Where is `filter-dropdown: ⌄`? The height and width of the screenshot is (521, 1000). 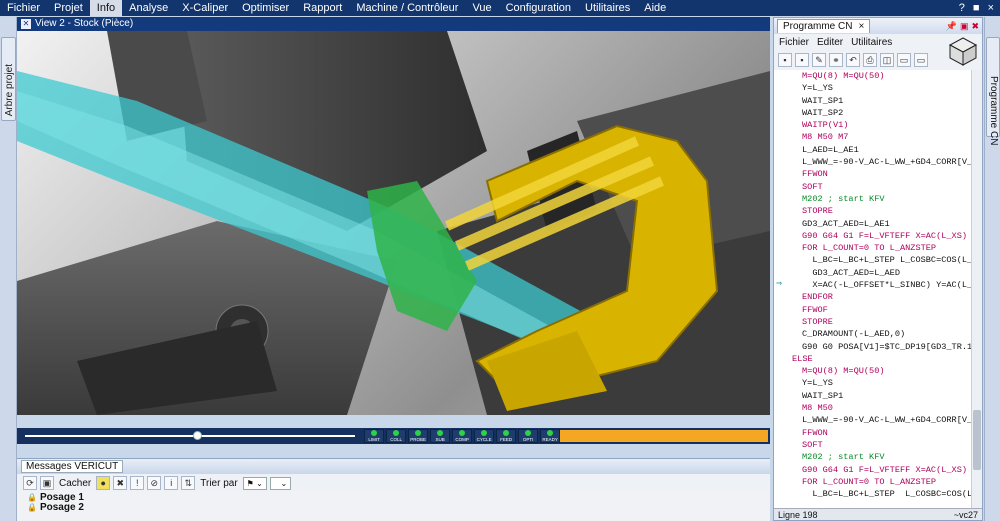 filter-dropdown: ⌄ is located at coordinates (280, 483).